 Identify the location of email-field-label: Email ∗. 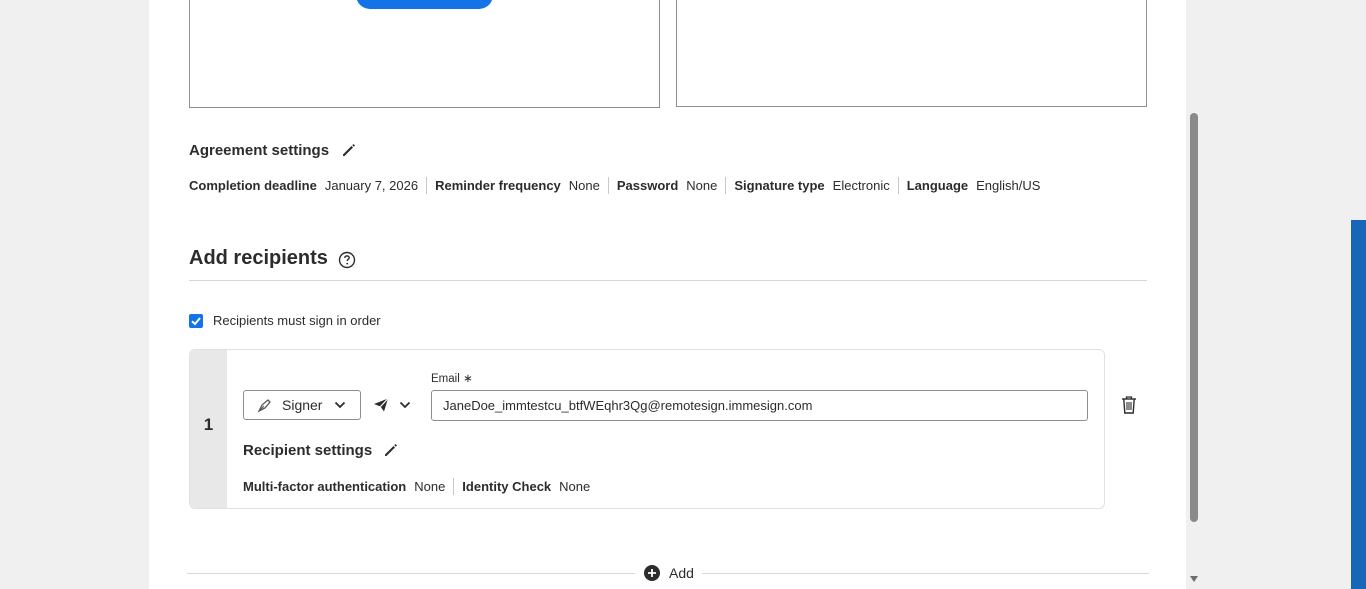
(452, 378).